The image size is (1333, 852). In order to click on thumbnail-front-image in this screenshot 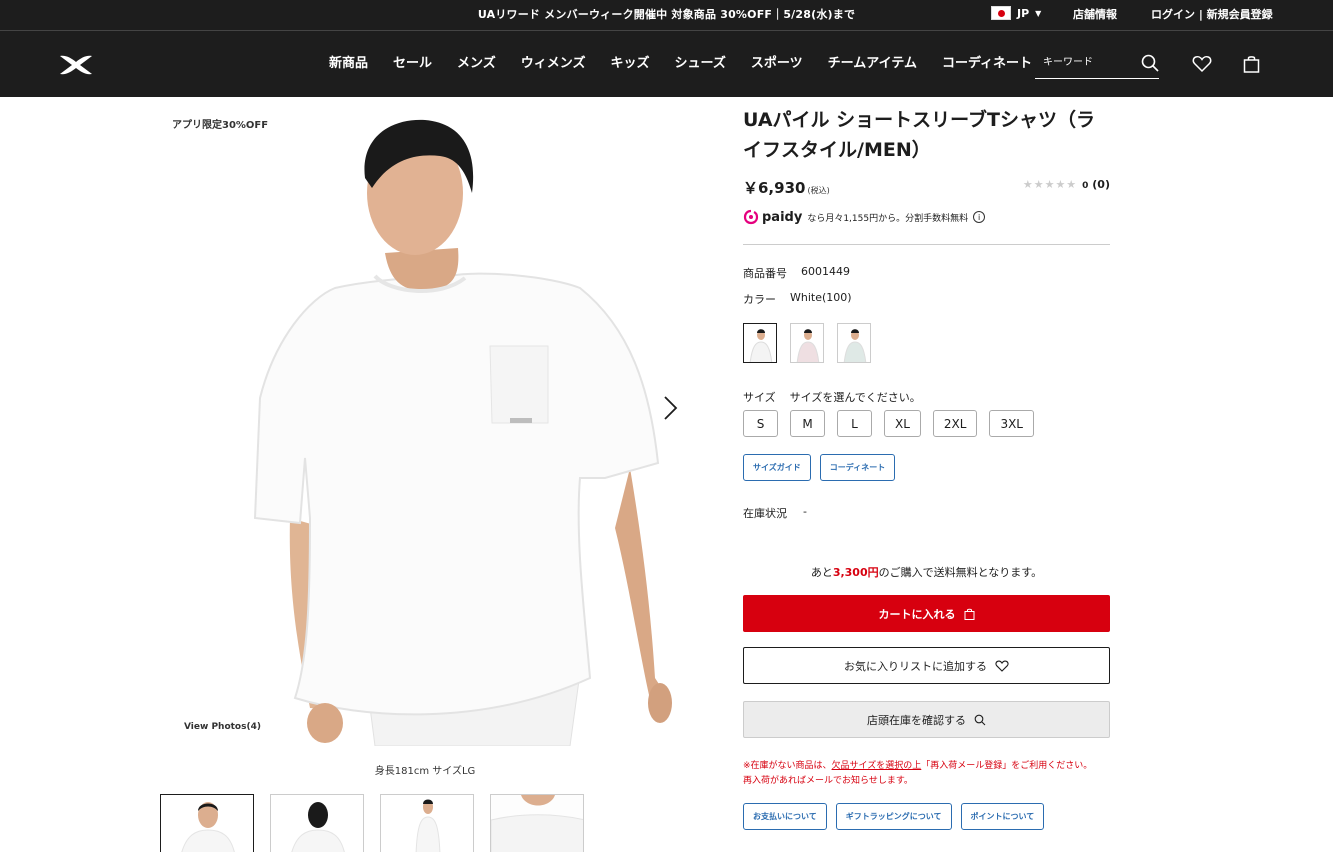, I will do `click(207, 823)`.